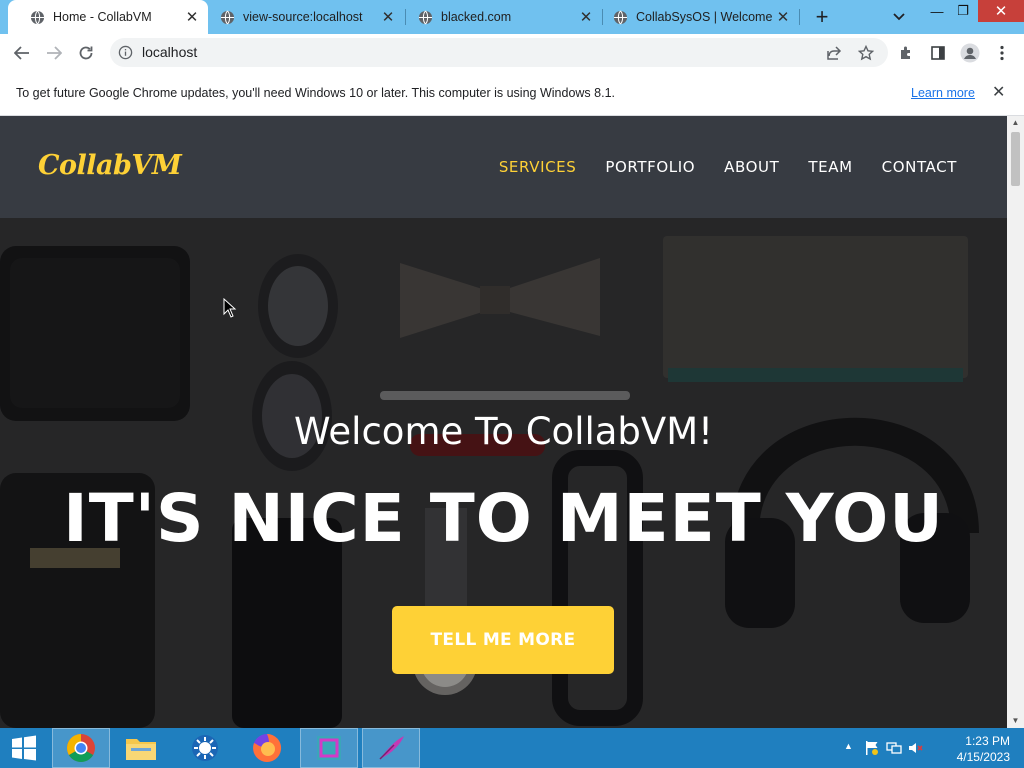 The image size is (1024, 768). Describe the element at coordinates (983, 757) in the screenshot. I see `clock-date: 4/15/2023` at that location.